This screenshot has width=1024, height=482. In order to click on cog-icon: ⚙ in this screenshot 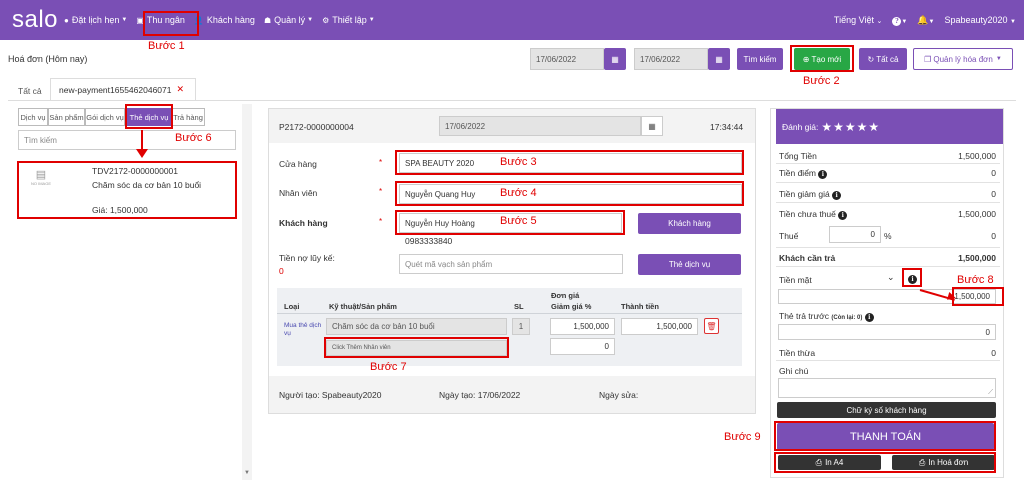, I will do `click(326, 20)`.